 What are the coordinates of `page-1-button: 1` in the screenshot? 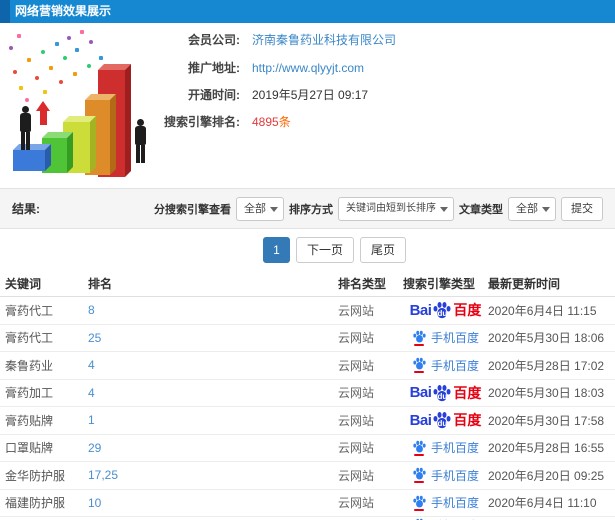 It's located at (276, 250).